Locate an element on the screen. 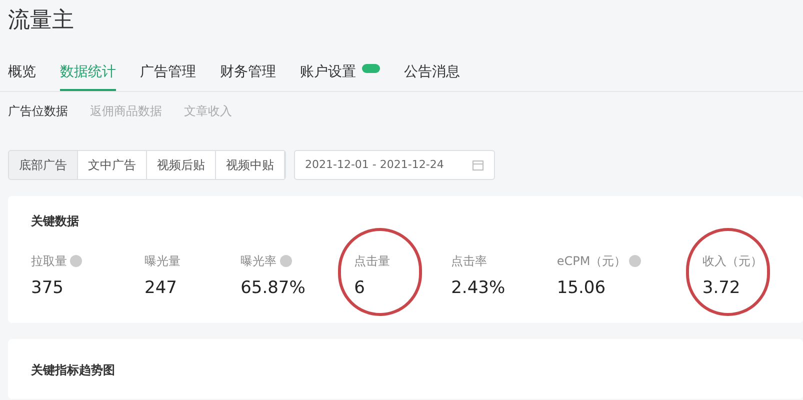 Image resolution: width=803 pixels, height=400 pixels. metric-label: eCPM（元） is located at coordinates (591, 261).